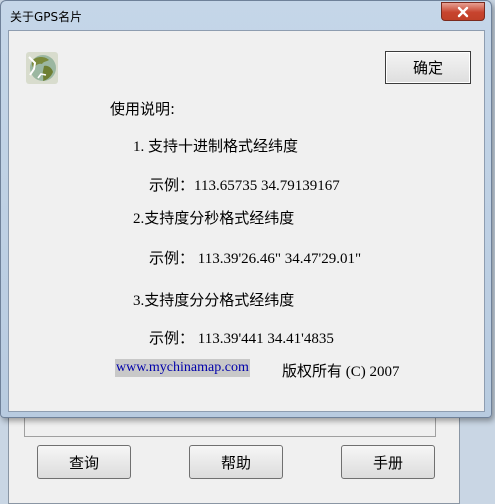  Describe the element at coordinates (214, 219) in the screenshot. I see `format-item-dms: 2.支持度分秒格式经纬度` at that location.